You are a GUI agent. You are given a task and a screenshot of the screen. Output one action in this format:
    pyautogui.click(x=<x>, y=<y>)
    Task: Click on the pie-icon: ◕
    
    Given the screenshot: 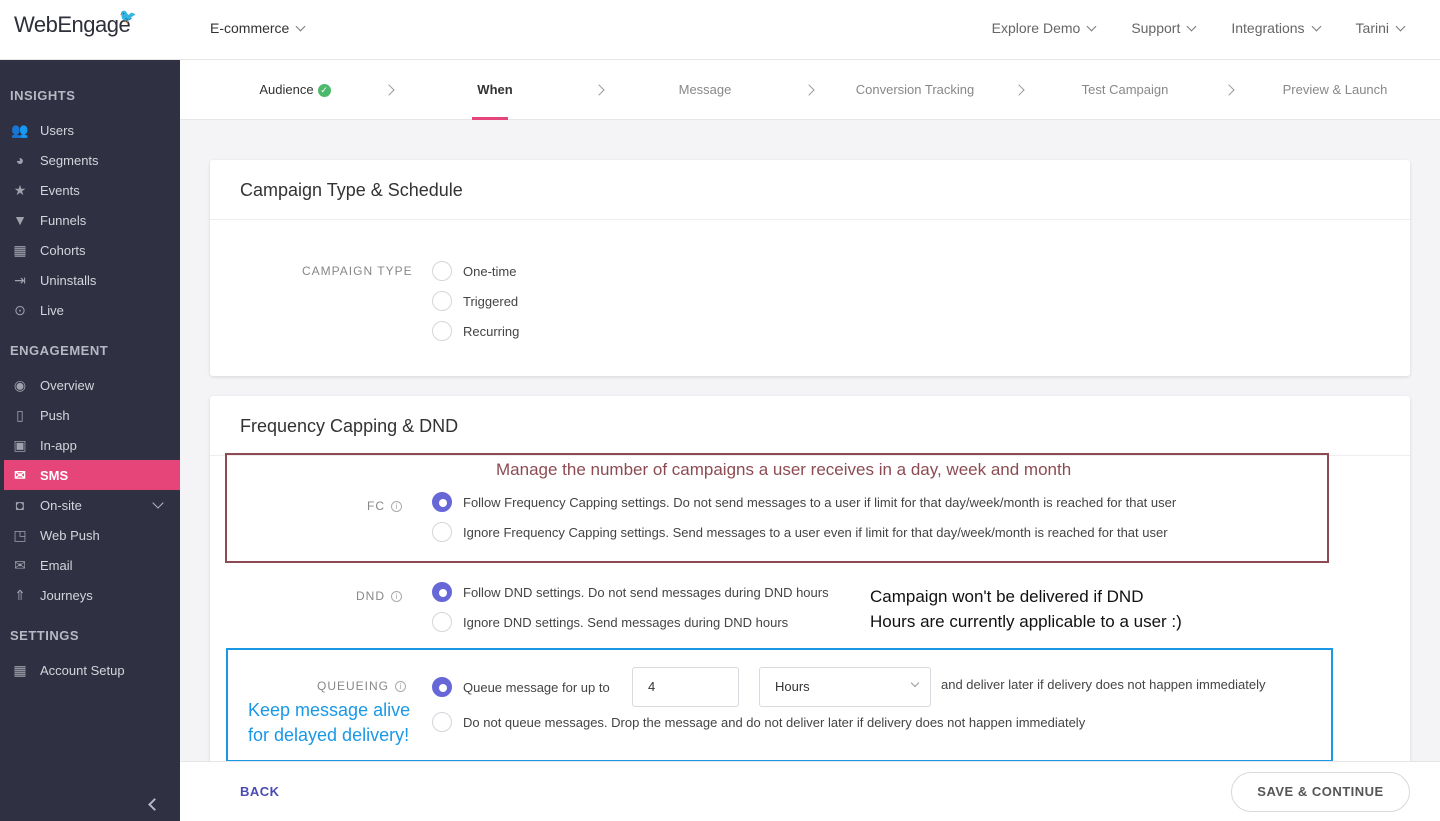 What is the action you would take?
    pyautogui.click(x=20, y=160)
    